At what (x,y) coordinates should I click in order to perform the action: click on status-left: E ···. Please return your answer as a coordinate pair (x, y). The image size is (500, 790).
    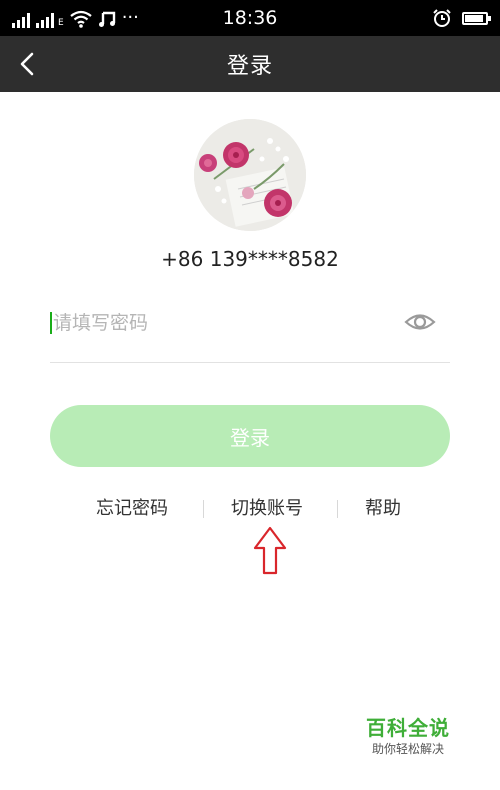
    Looking at the image, I should click on (75, 18).